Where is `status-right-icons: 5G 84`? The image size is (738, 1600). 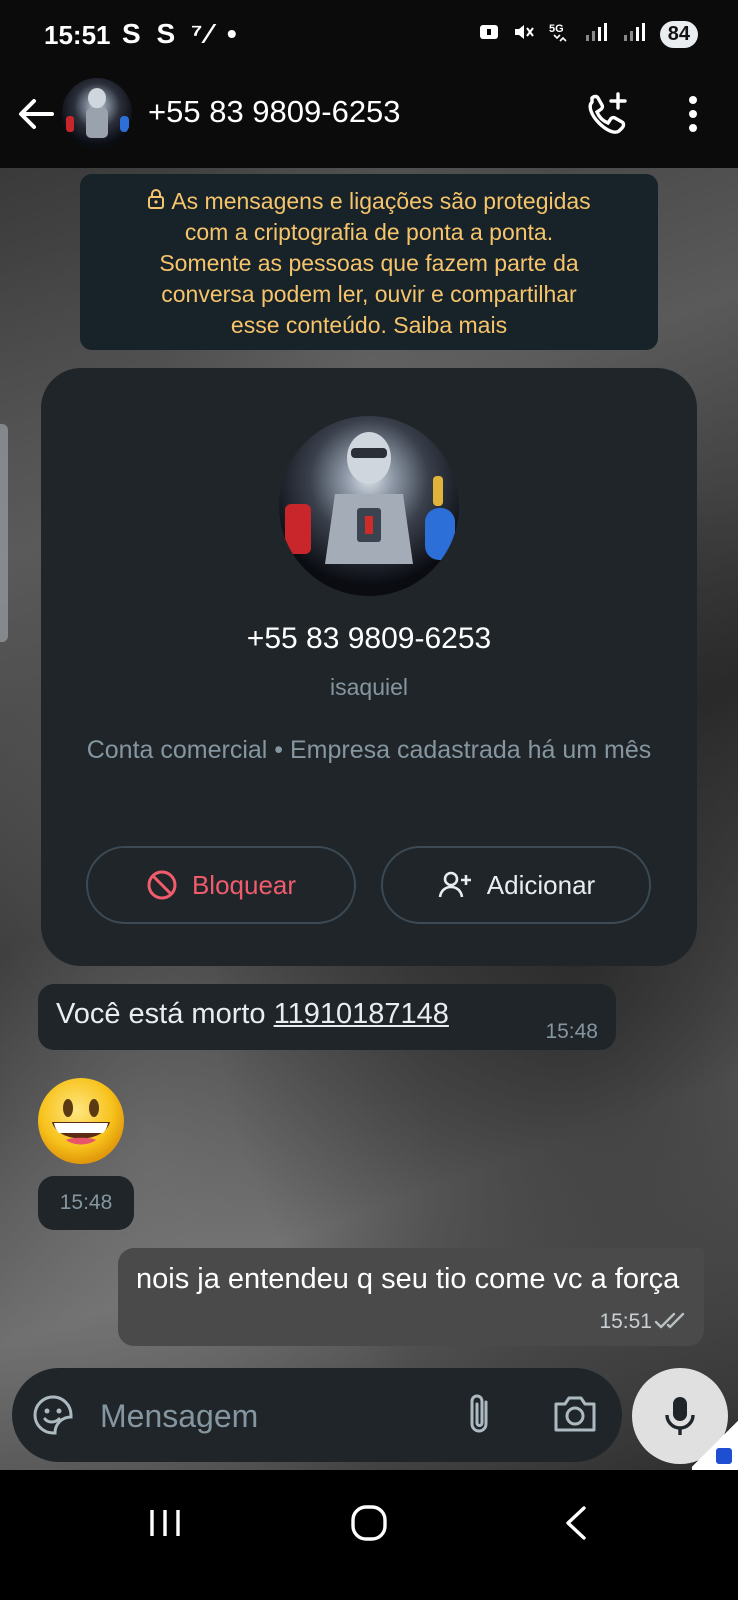
status-right-icons: 5G 84 is located at coordinates (588, 34).